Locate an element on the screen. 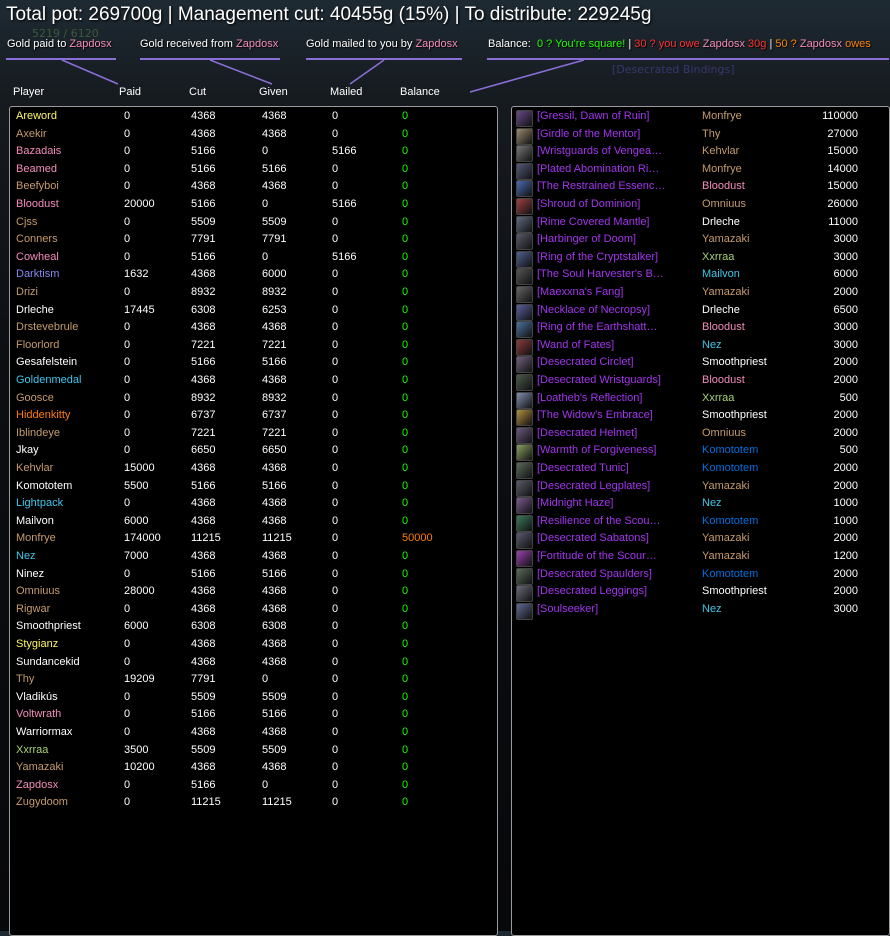 Image resolution: width=890 pixels, height=936 pixels. table-row: Gesafelstein 0 5166 5166 0 0 is located at coordinates (250, 365).